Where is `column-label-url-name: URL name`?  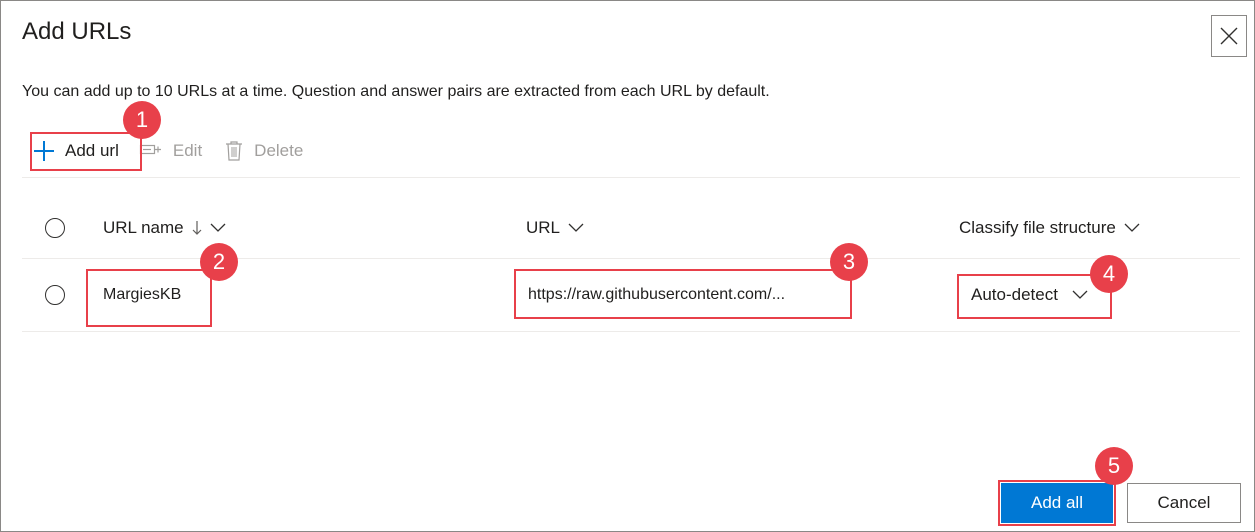
column-label-url-name: URL name is located at coordinates (143, 227).